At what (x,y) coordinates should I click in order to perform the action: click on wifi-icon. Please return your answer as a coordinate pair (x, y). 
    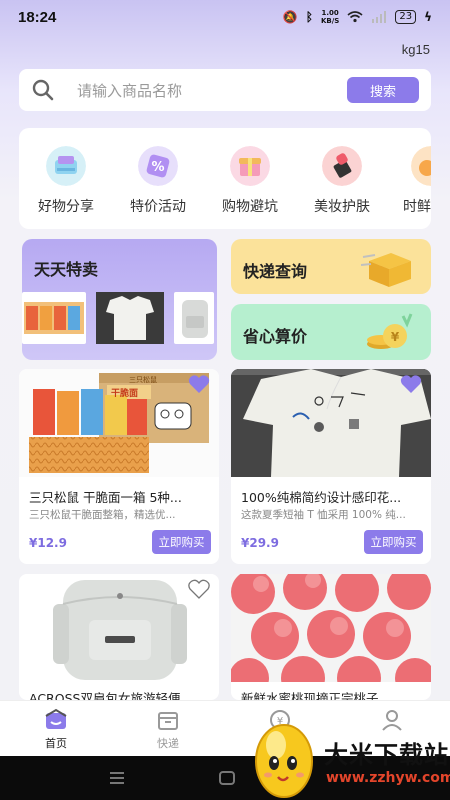
    Looking at the image, I should click on (355, 17).